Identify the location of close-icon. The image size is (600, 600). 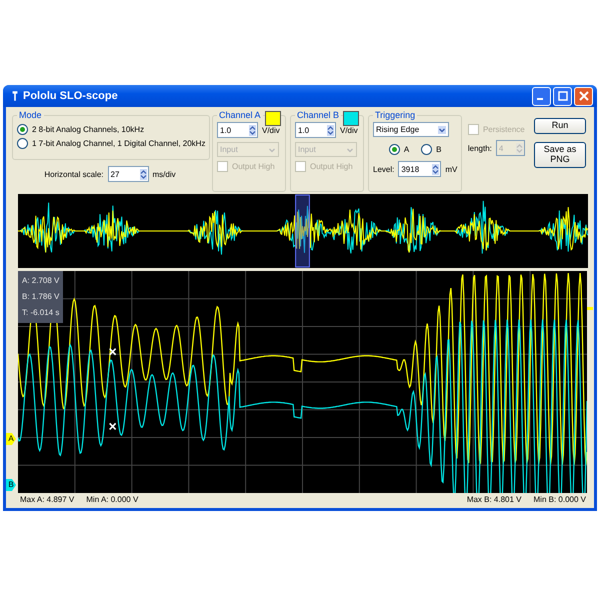
(583, 96).